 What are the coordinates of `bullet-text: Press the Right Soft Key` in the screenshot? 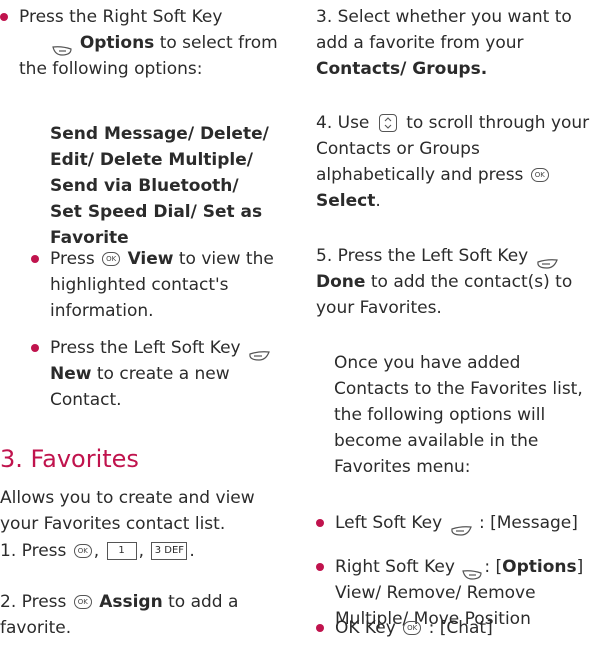 It's located at (121, 17).